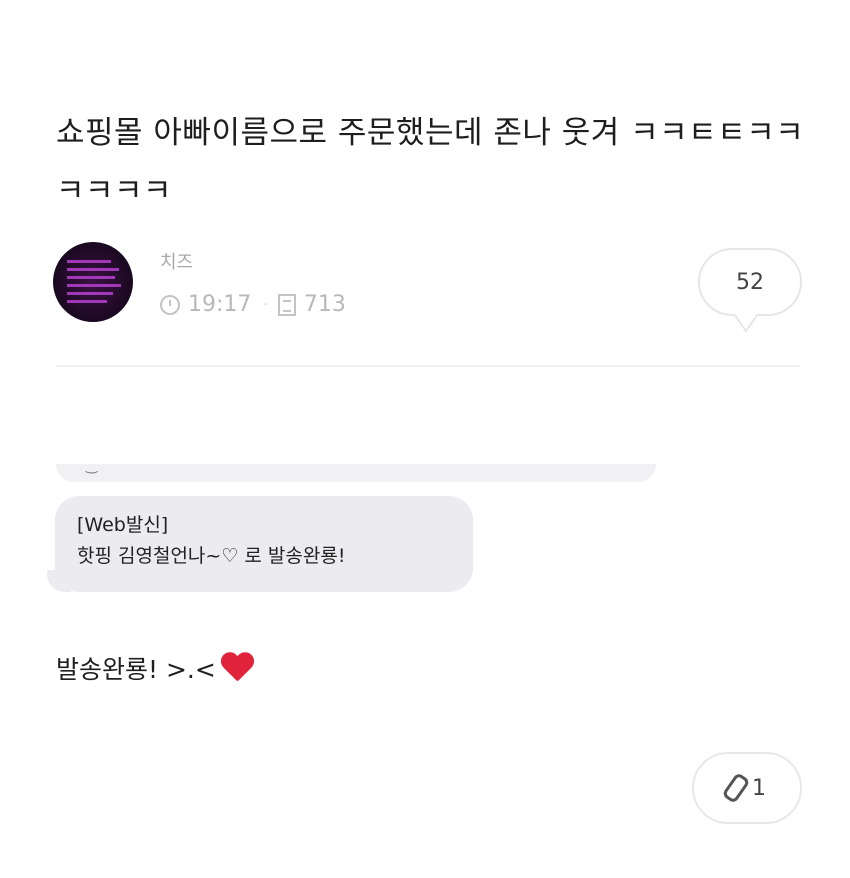  I want to click on post-body: 발송완룡! >.<, so click(155, 668).